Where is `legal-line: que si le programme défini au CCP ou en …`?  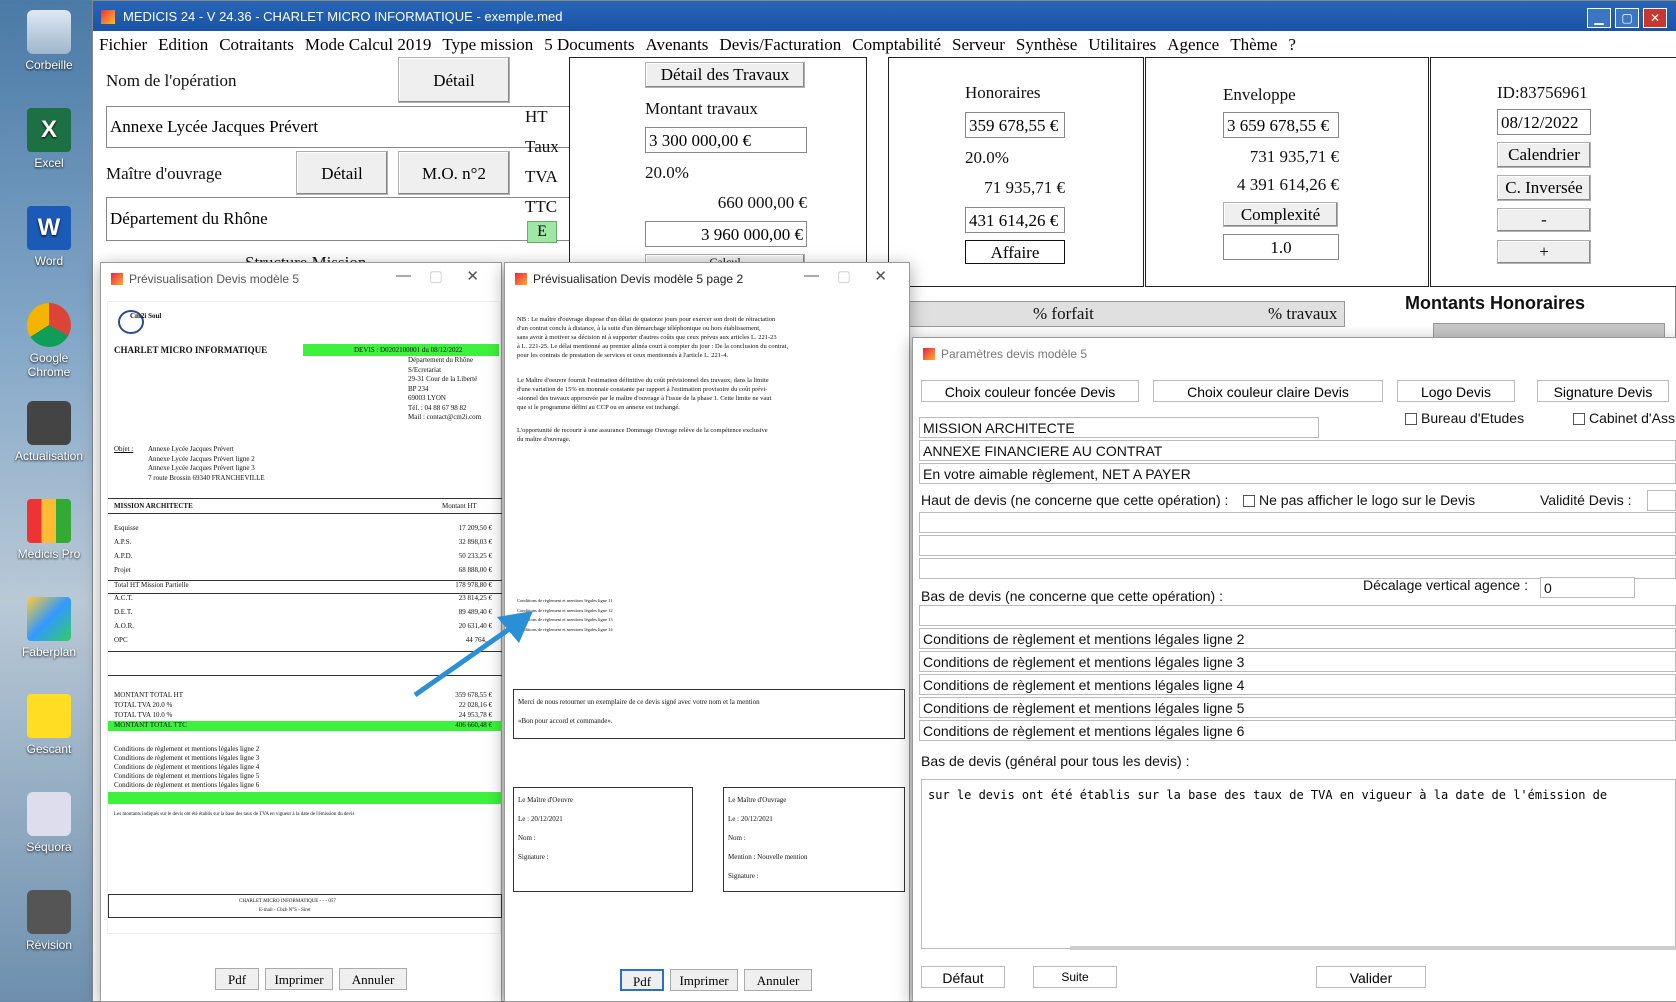
legal-line: que si le programme défini au CCP ou en … is located at coordinates (598, 407).